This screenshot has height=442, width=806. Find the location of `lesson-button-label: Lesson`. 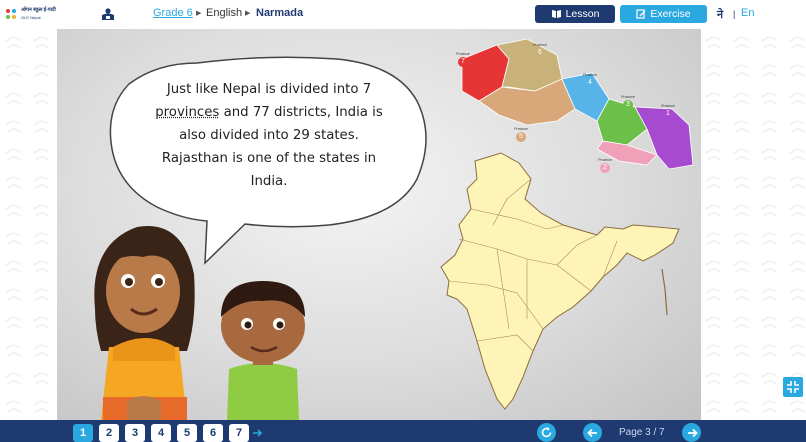

lesson-button-label: Lesson is located at coordinates (582, 14).